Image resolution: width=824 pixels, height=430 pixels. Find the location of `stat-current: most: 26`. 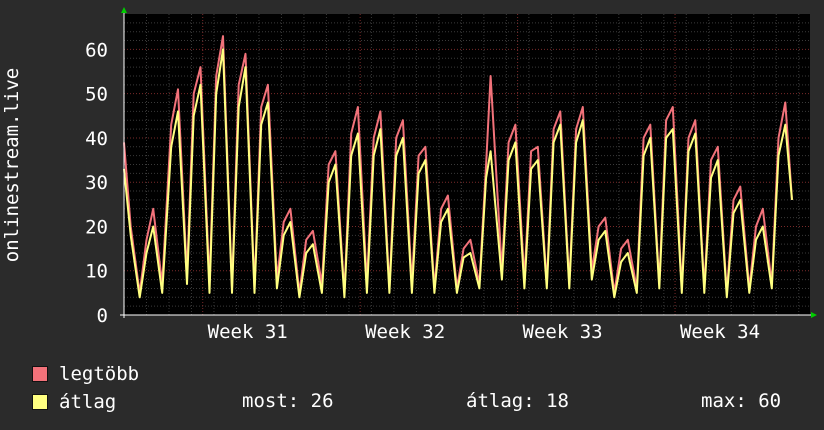

stat-current: most: 26 is located at coordinates (288, 401).